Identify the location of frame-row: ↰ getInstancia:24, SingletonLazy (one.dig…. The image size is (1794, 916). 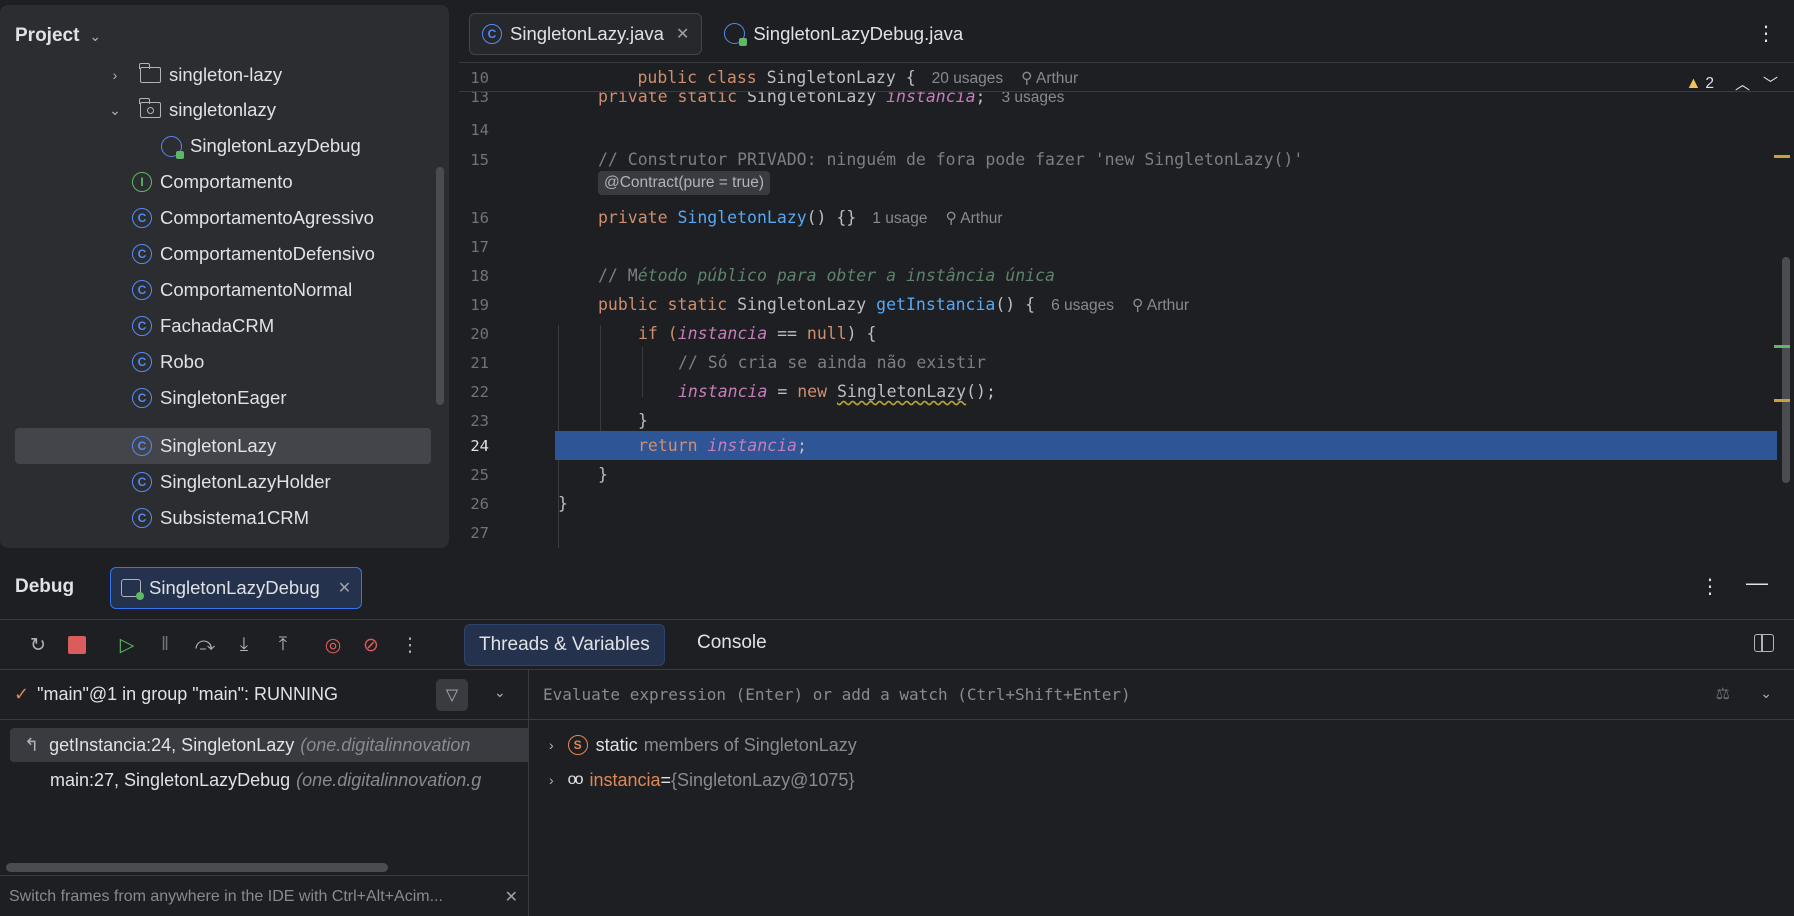
(269, 745).